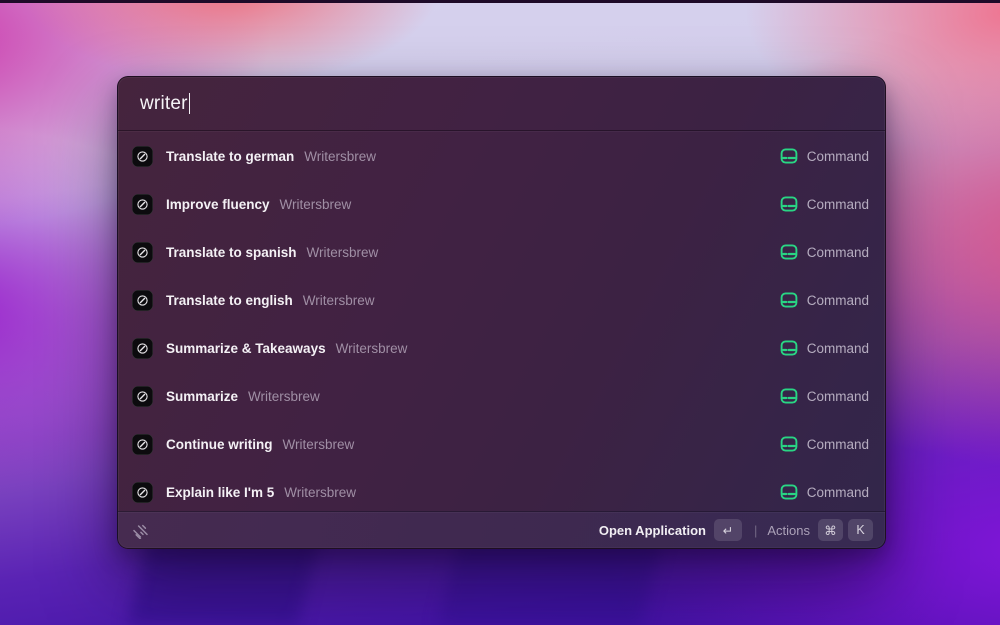 This screenshot has height=625, width=1000. What do you see at coordinates (860, 530) in the screenshot?
I see `k-key-badge: K` at bounding box center [860, 530].